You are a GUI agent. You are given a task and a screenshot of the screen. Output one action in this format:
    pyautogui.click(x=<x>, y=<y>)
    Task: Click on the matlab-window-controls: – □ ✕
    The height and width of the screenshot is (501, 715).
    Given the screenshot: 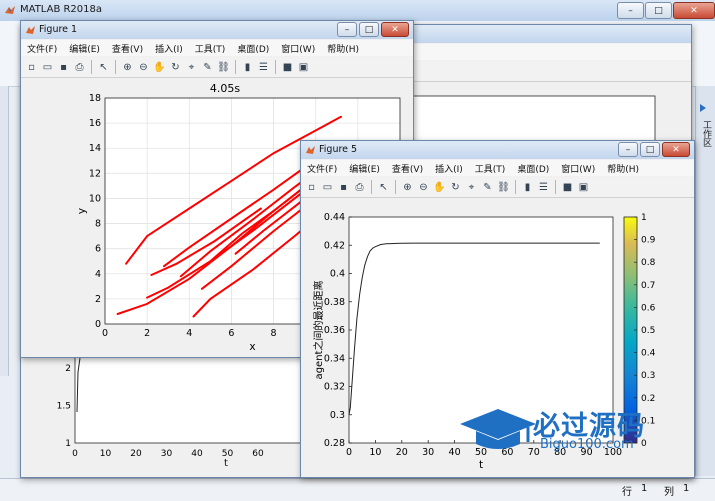 What is the action you would take?
    pyautogui.click(x=666, y=10)
    